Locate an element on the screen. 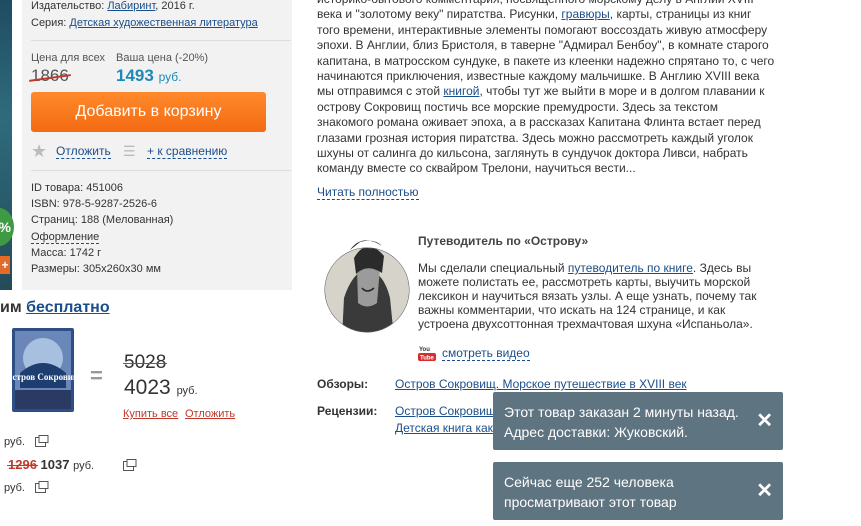 The width and height of the screenshot is (861, 526). youtube-icon: You Tube is located at coordinates (427, 353).